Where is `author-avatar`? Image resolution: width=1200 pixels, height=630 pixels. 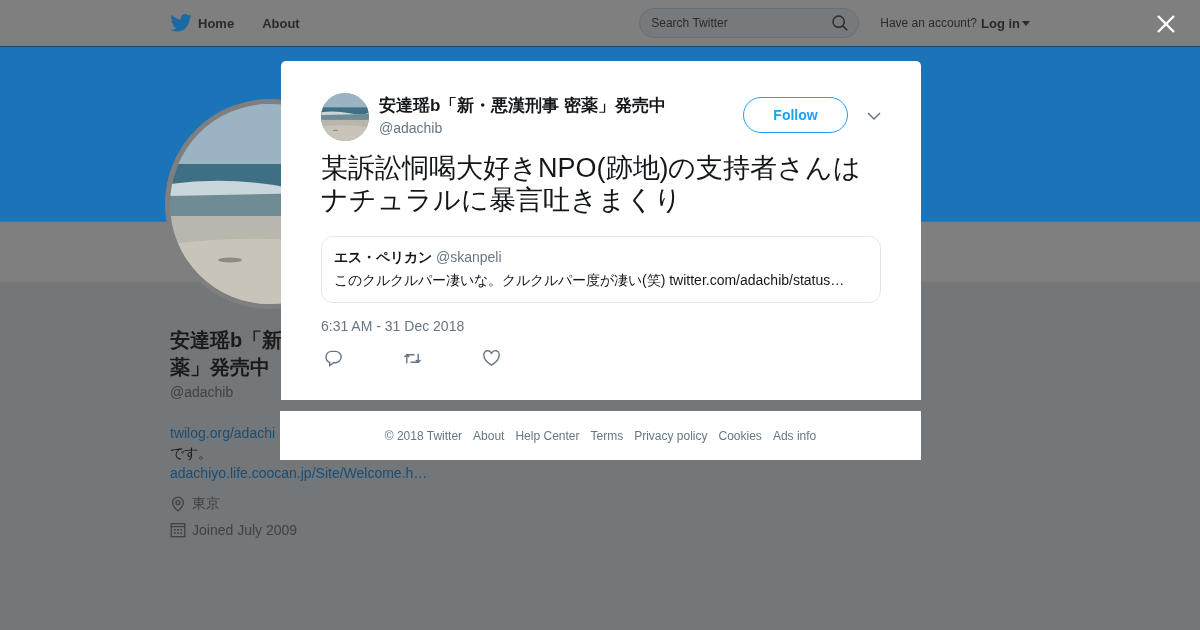 author-avatar is located at coordinates (345, 117).